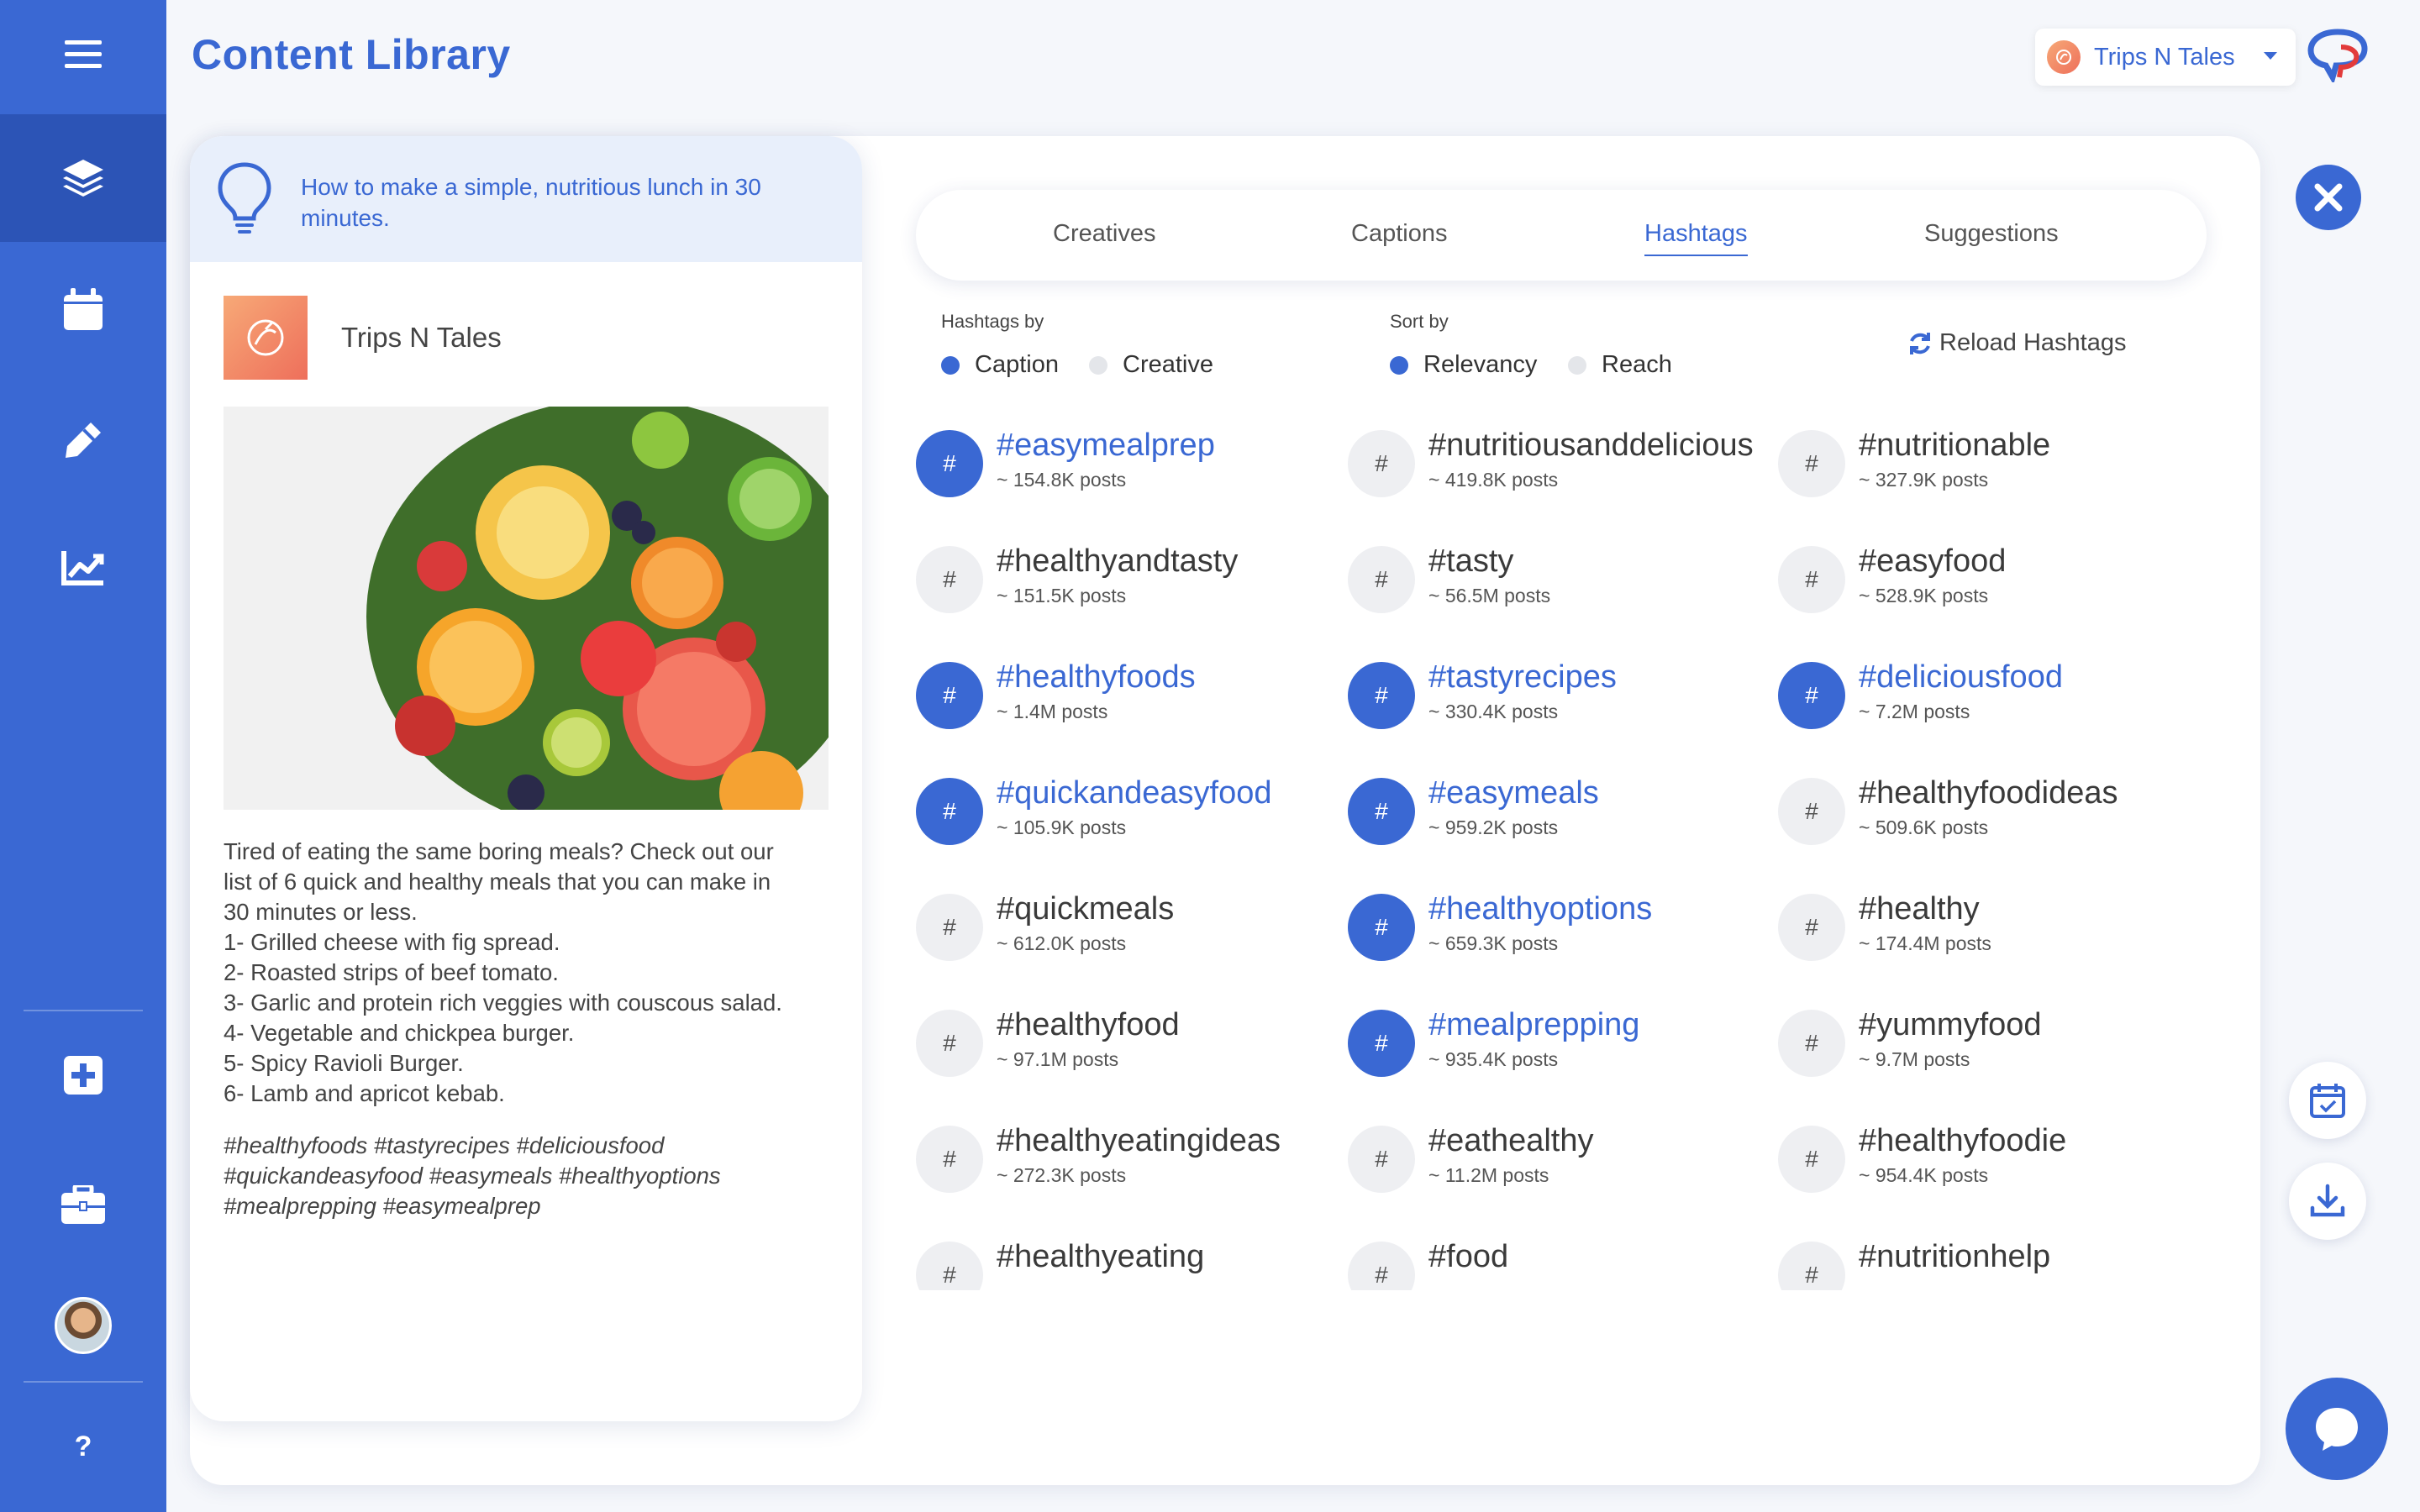 The width and height of the screenshot is (2420, 1512). Describe the element at coordinates (2337, 55) in the screenshot. I see `brand-logo-icon` at that location.